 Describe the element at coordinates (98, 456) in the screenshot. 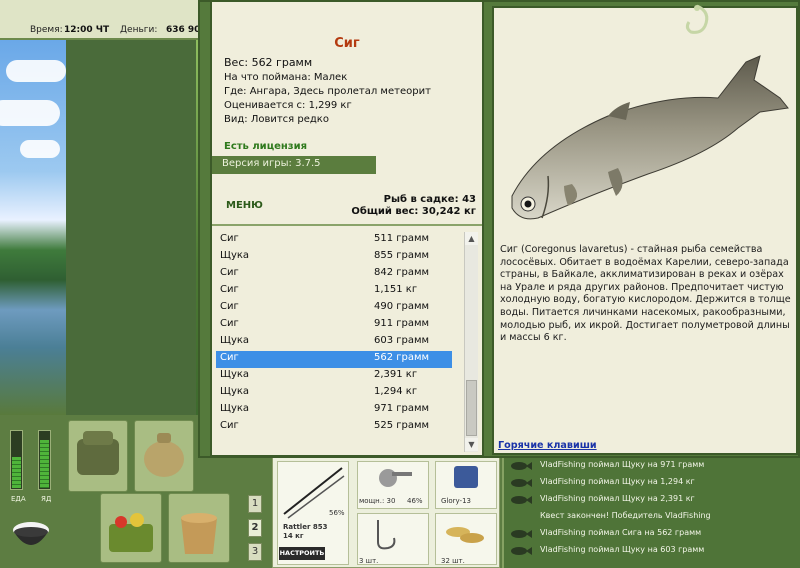

I see `backpack-slot` at that location.